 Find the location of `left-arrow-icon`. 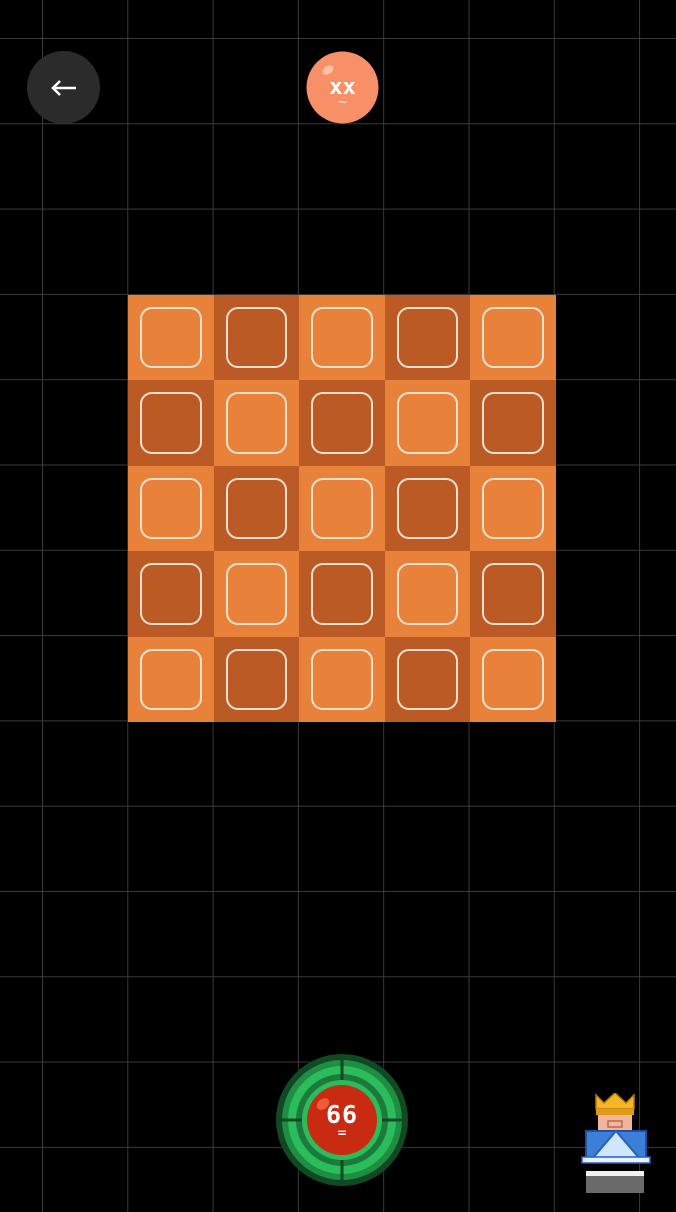

left-arrow-icon is located at coordinates (63, 87).